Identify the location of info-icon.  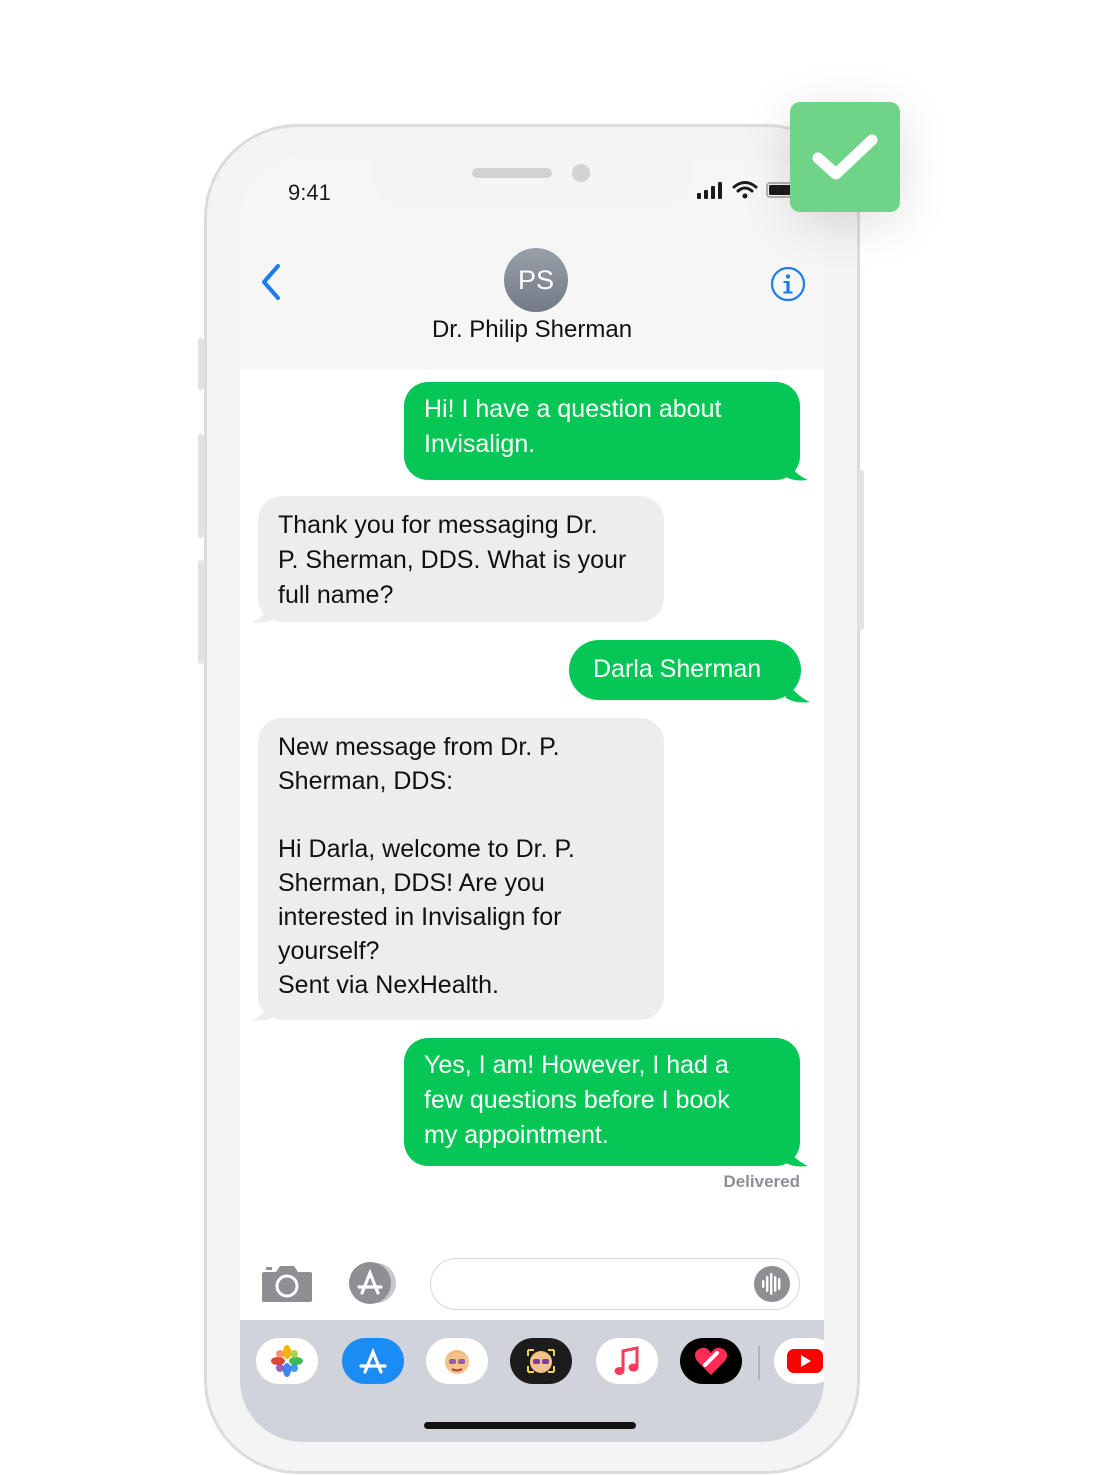
(788, 284).